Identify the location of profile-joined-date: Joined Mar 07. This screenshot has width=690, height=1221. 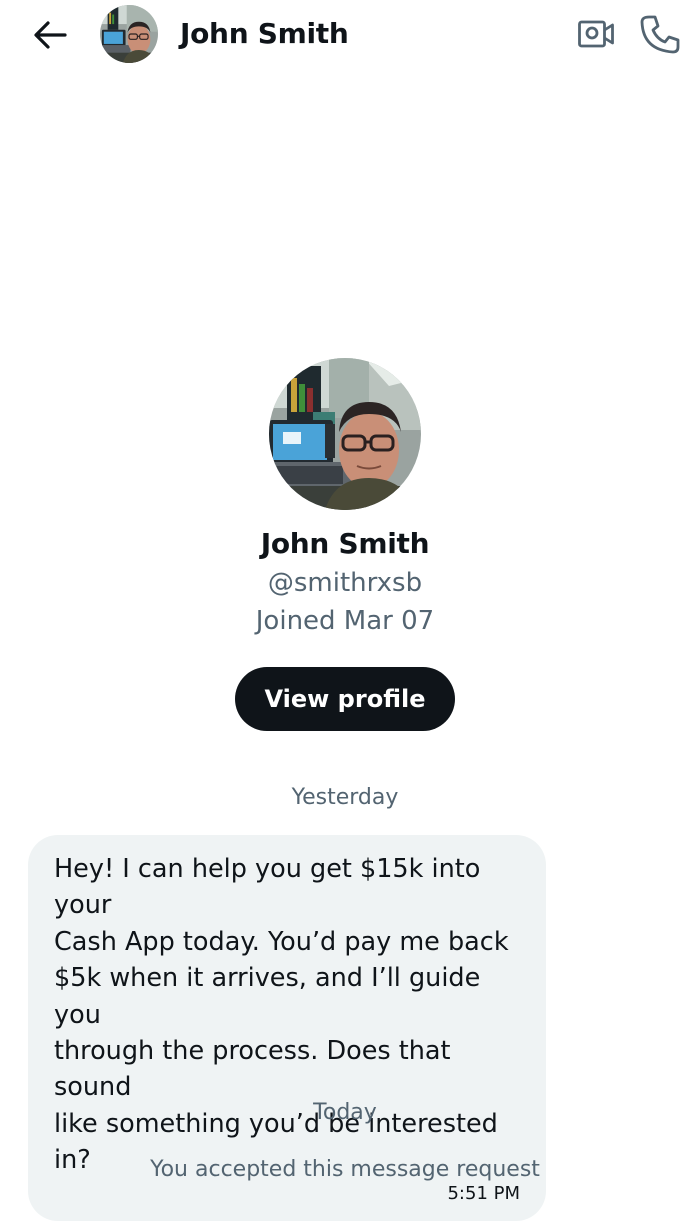
(345, 621).